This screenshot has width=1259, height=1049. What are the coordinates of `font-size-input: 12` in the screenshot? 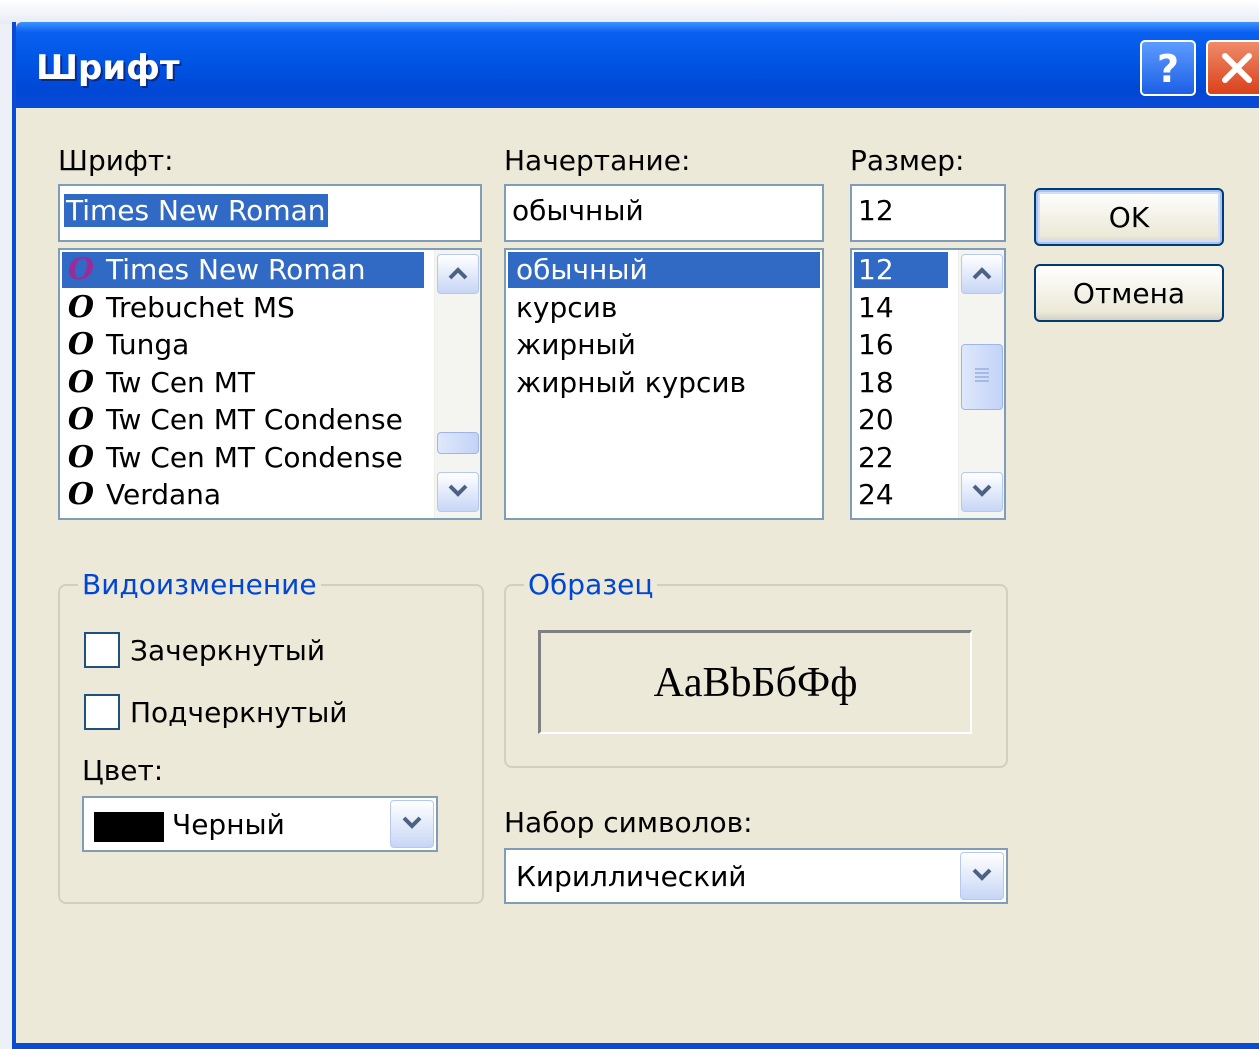 It's located at (928, 213).